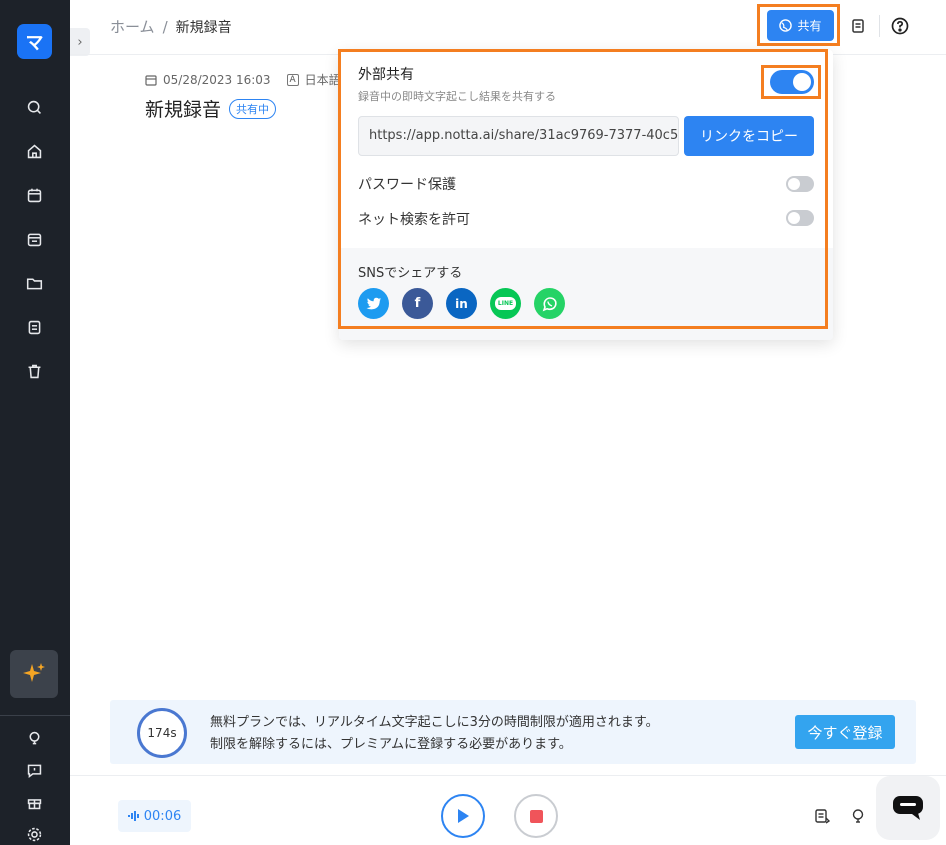  I want to click on play-icon, so click(463, 816).